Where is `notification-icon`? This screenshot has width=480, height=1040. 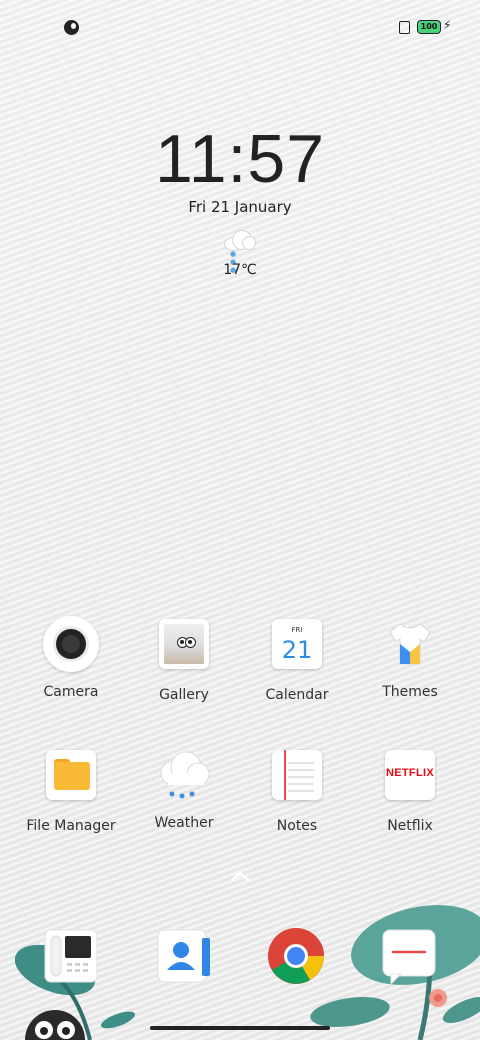
notification-icon is located at coordinates (71, 27).